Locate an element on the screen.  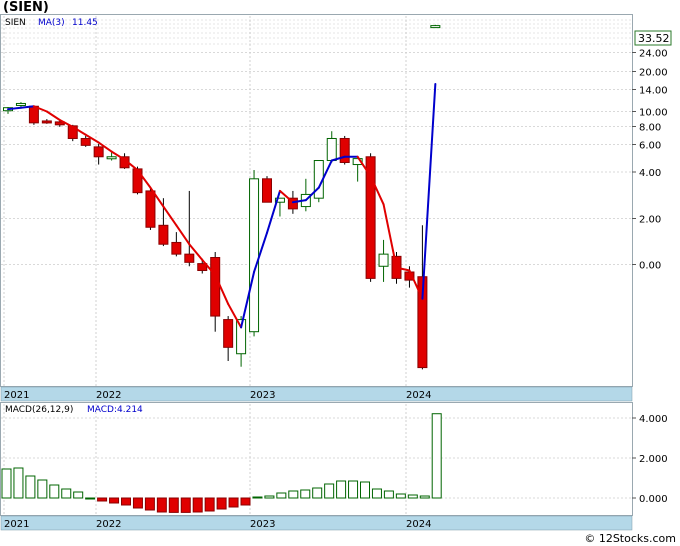
macd-y-ticks: 4.000 2.000 0.000 is located at coordinates (650, 459).